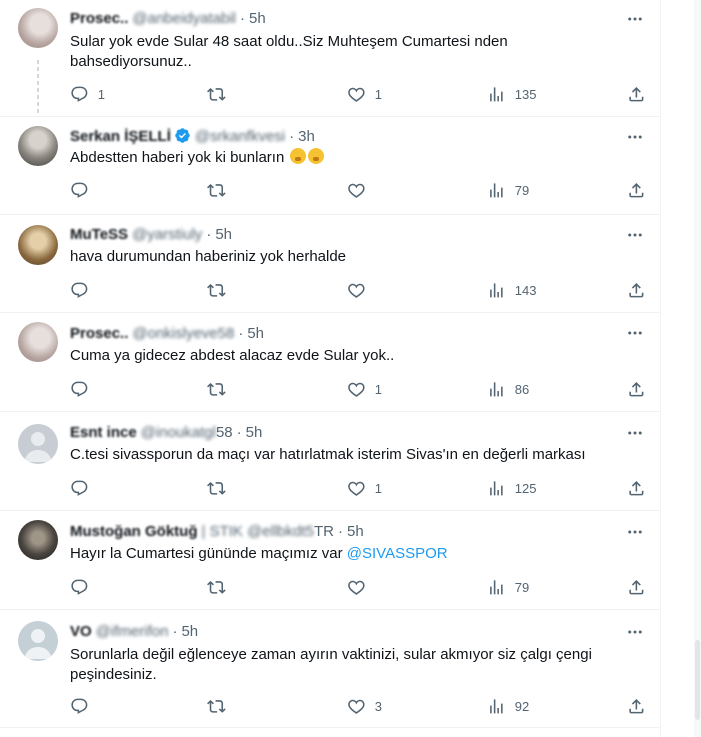 The height and width of the screenshot is (737, 701). I want to click on share-icon, so click(636, 94).